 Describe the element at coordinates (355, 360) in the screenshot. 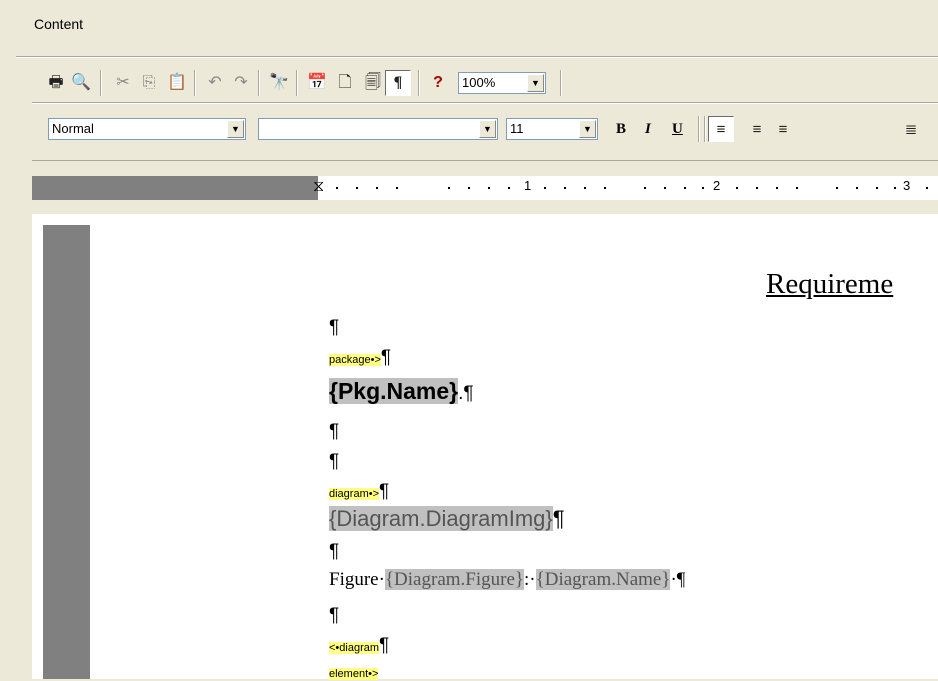

I see `tag-package: package•>` at that location.